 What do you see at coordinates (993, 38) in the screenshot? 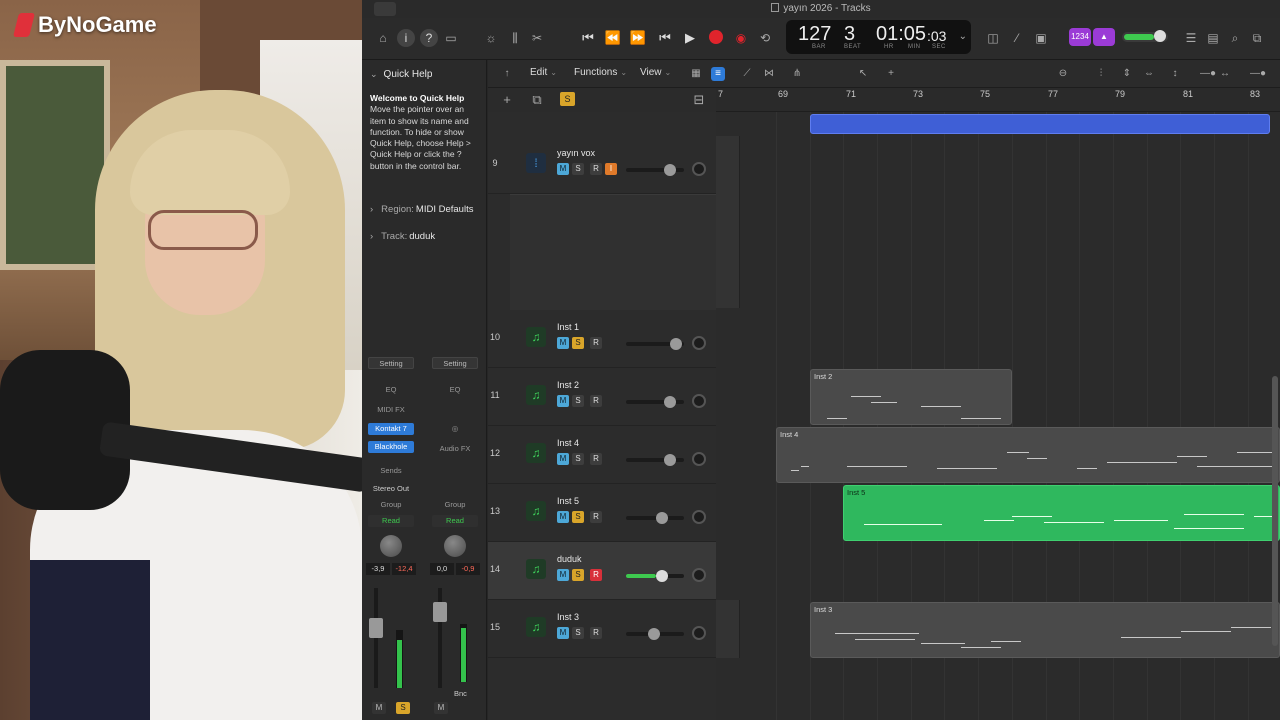
I see `tuner-icon: ◫` at bounding box center [993, 38].